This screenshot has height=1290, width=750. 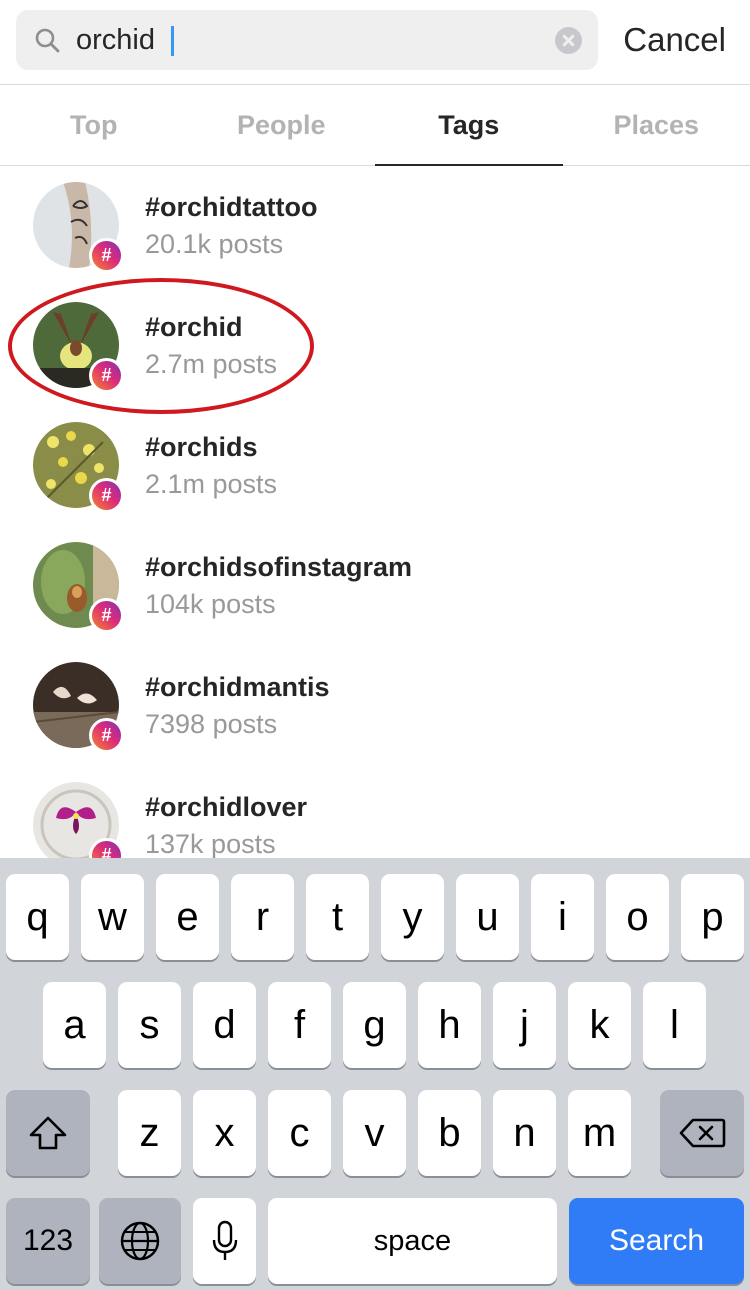 I want to click on tag-post-count: 2.1m posts, so click(x=211, y=484).